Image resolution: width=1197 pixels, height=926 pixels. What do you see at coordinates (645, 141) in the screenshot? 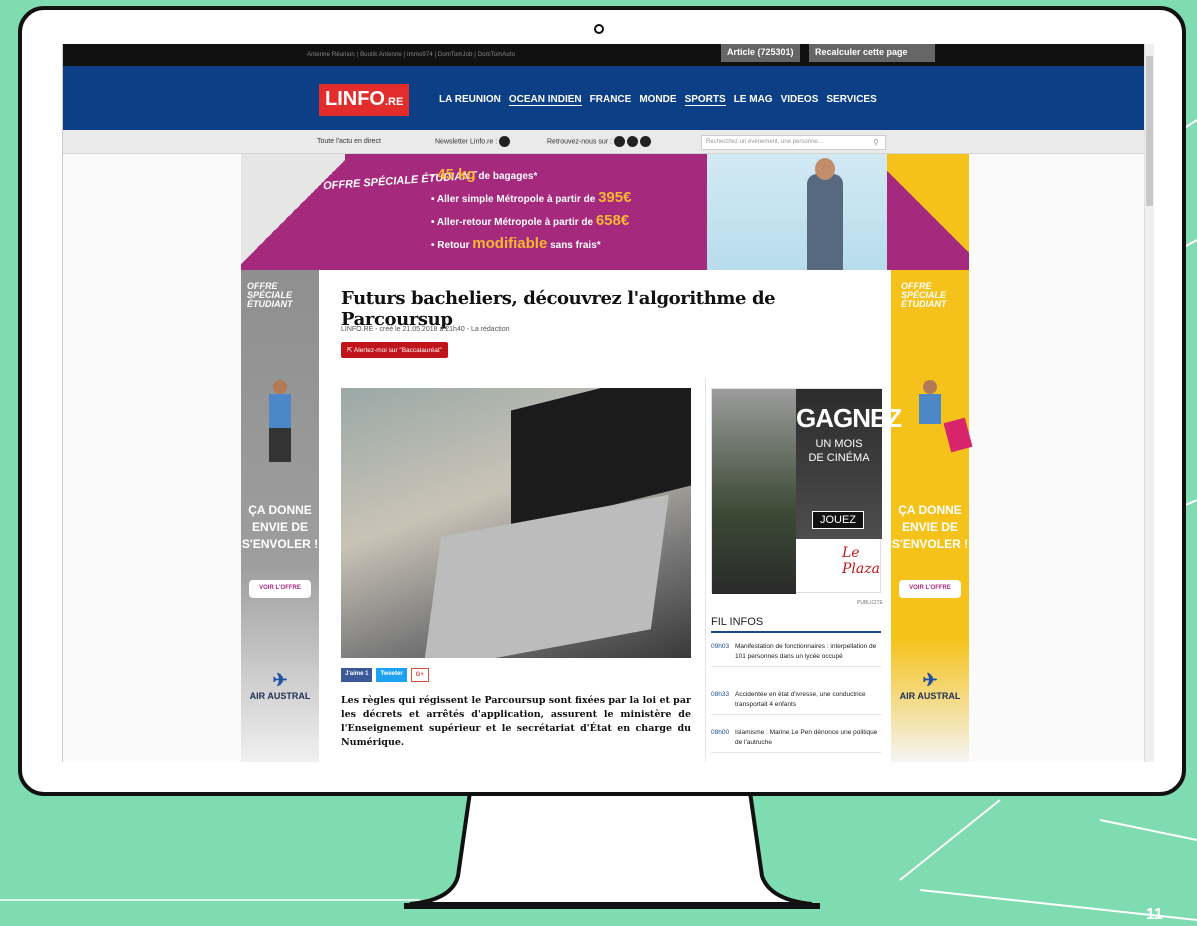
I see `google-plus-icon` at bounding box center [645, 141].